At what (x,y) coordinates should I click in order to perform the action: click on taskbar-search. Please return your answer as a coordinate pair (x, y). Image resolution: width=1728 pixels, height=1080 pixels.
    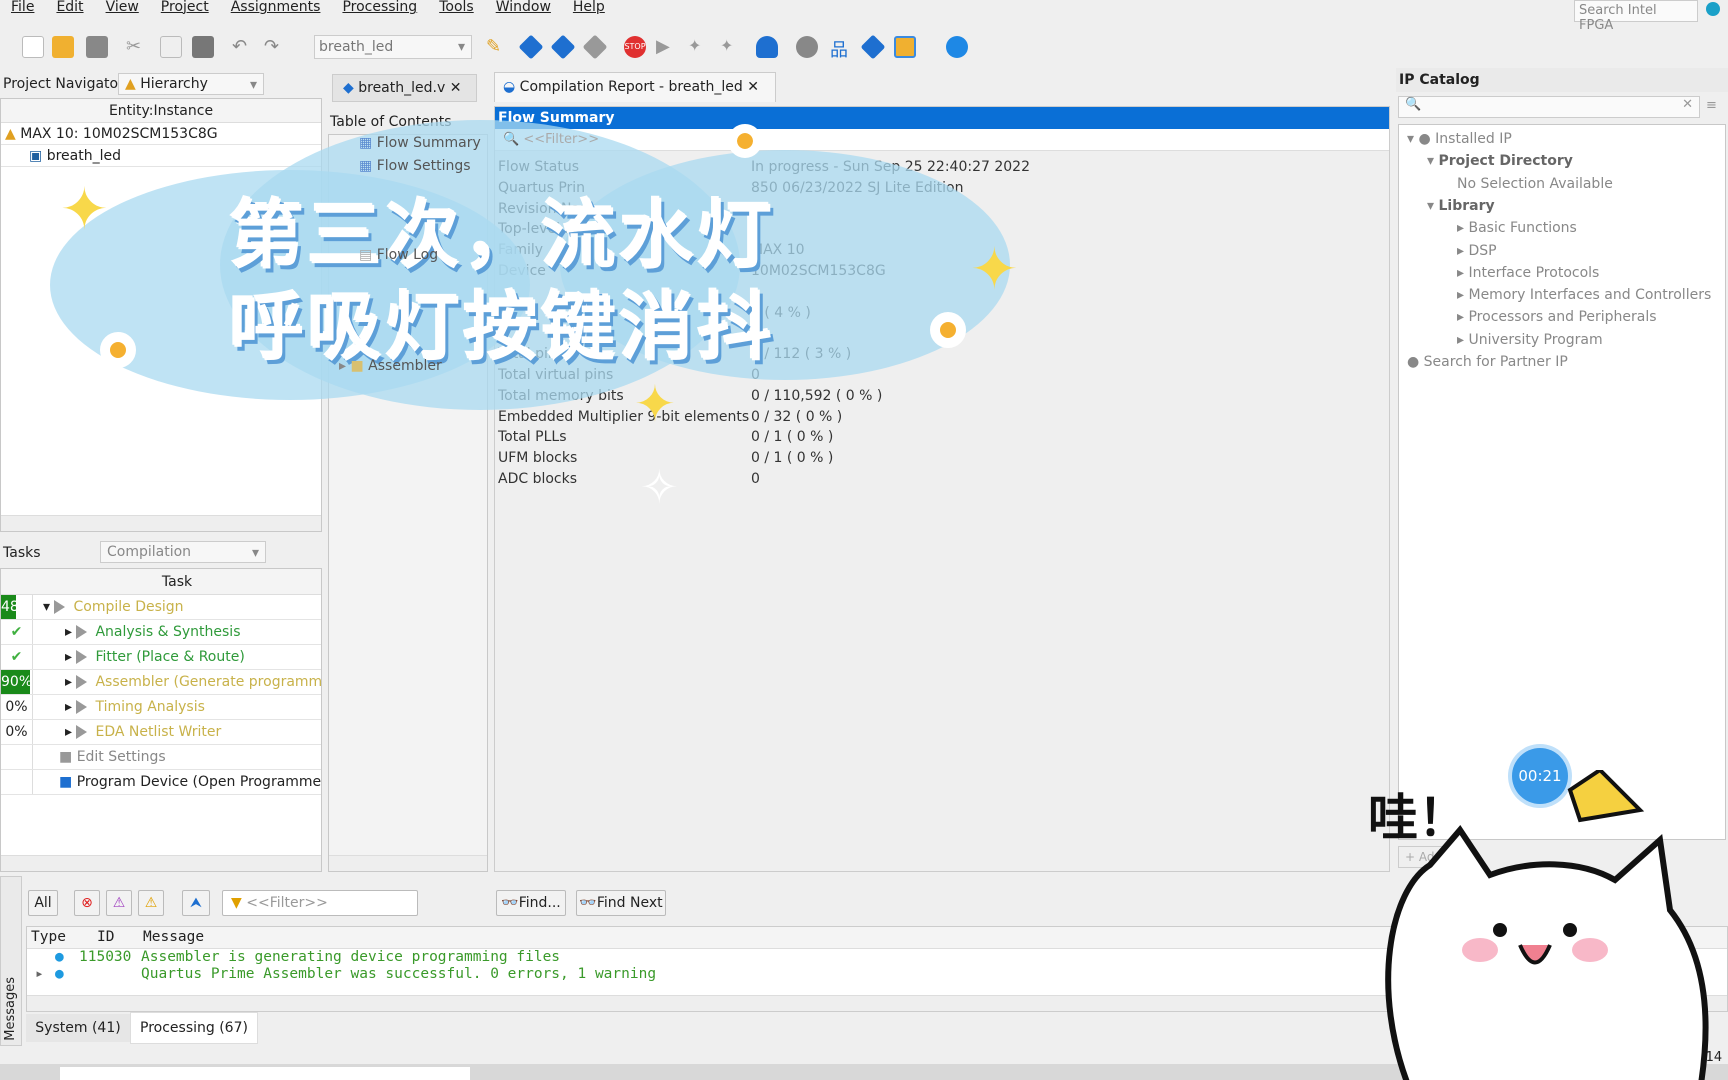
    Looking at the image, I should click on (265, 1073).